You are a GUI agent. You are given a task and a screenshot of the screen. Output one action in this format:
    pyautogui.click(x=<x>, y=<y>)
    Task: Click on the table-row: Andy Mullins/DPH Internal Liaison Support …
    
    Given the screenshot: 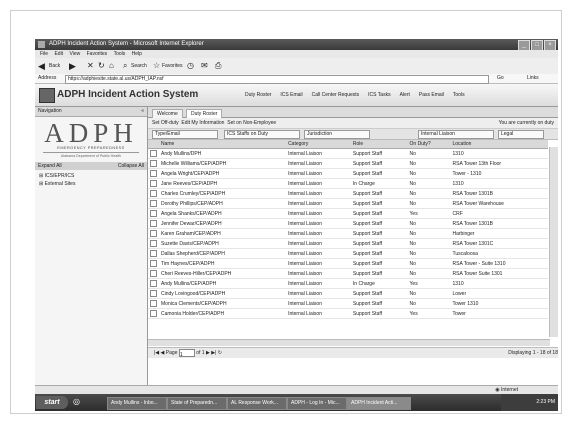 What is the action you would take?
    pyautogui.click(x=348, y=153)
    